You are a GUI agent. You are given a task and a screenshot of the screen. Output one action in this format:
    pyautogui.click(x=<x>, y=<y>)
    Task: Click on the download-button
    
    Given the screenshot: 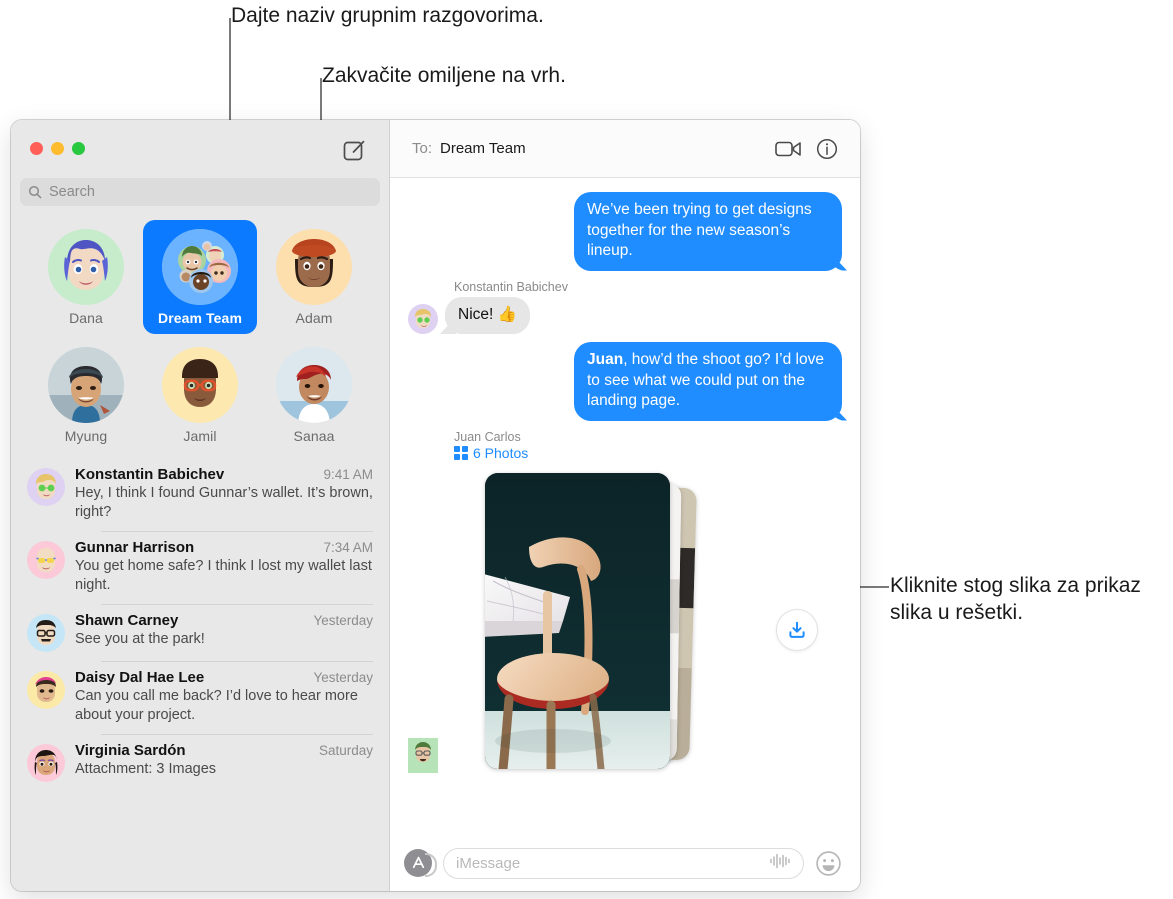 What is the action you would take?
    pyautogui.click(x=797, y=629)
    